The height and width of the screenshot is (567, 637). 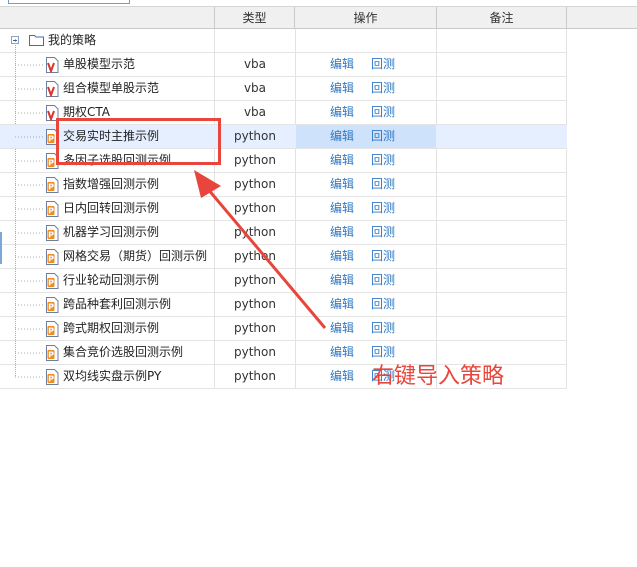 What do you see at coordinates (438, 376) in the screenshot?
I see `annotation-text: 右键导入策略` at bounding box center [438, 376].